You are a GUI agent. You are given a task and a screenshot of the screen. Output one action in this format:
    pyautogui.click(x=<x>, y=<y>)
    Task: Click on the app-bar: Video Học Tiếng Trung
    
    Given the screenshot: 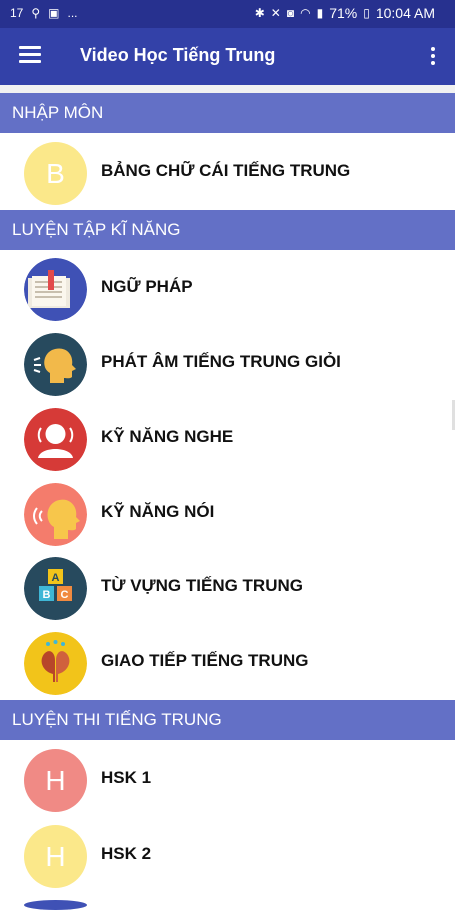 What is the action you would take?
    pyautogui.click(x=227, y=56)
    